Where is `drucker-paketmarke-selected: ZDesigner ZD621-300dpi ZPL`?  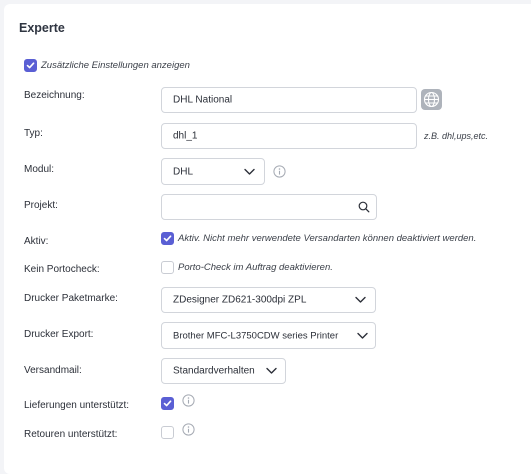 drucker-paketmarke-selected: ZDesigner ZD621-300dpi ZPL is located at coordinates (240, 300).